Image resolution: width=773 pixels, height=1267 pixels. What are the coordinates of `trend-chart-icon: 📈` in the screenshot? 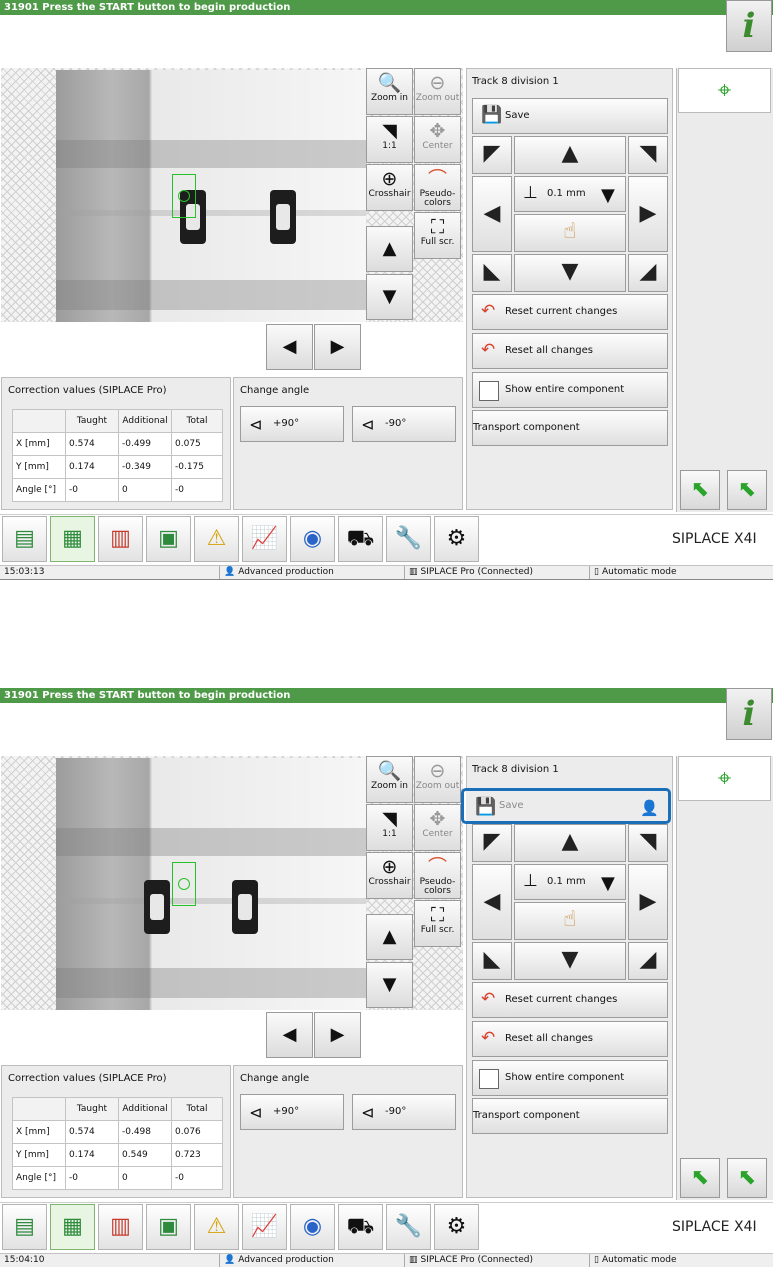 It's located at (264, 1226).